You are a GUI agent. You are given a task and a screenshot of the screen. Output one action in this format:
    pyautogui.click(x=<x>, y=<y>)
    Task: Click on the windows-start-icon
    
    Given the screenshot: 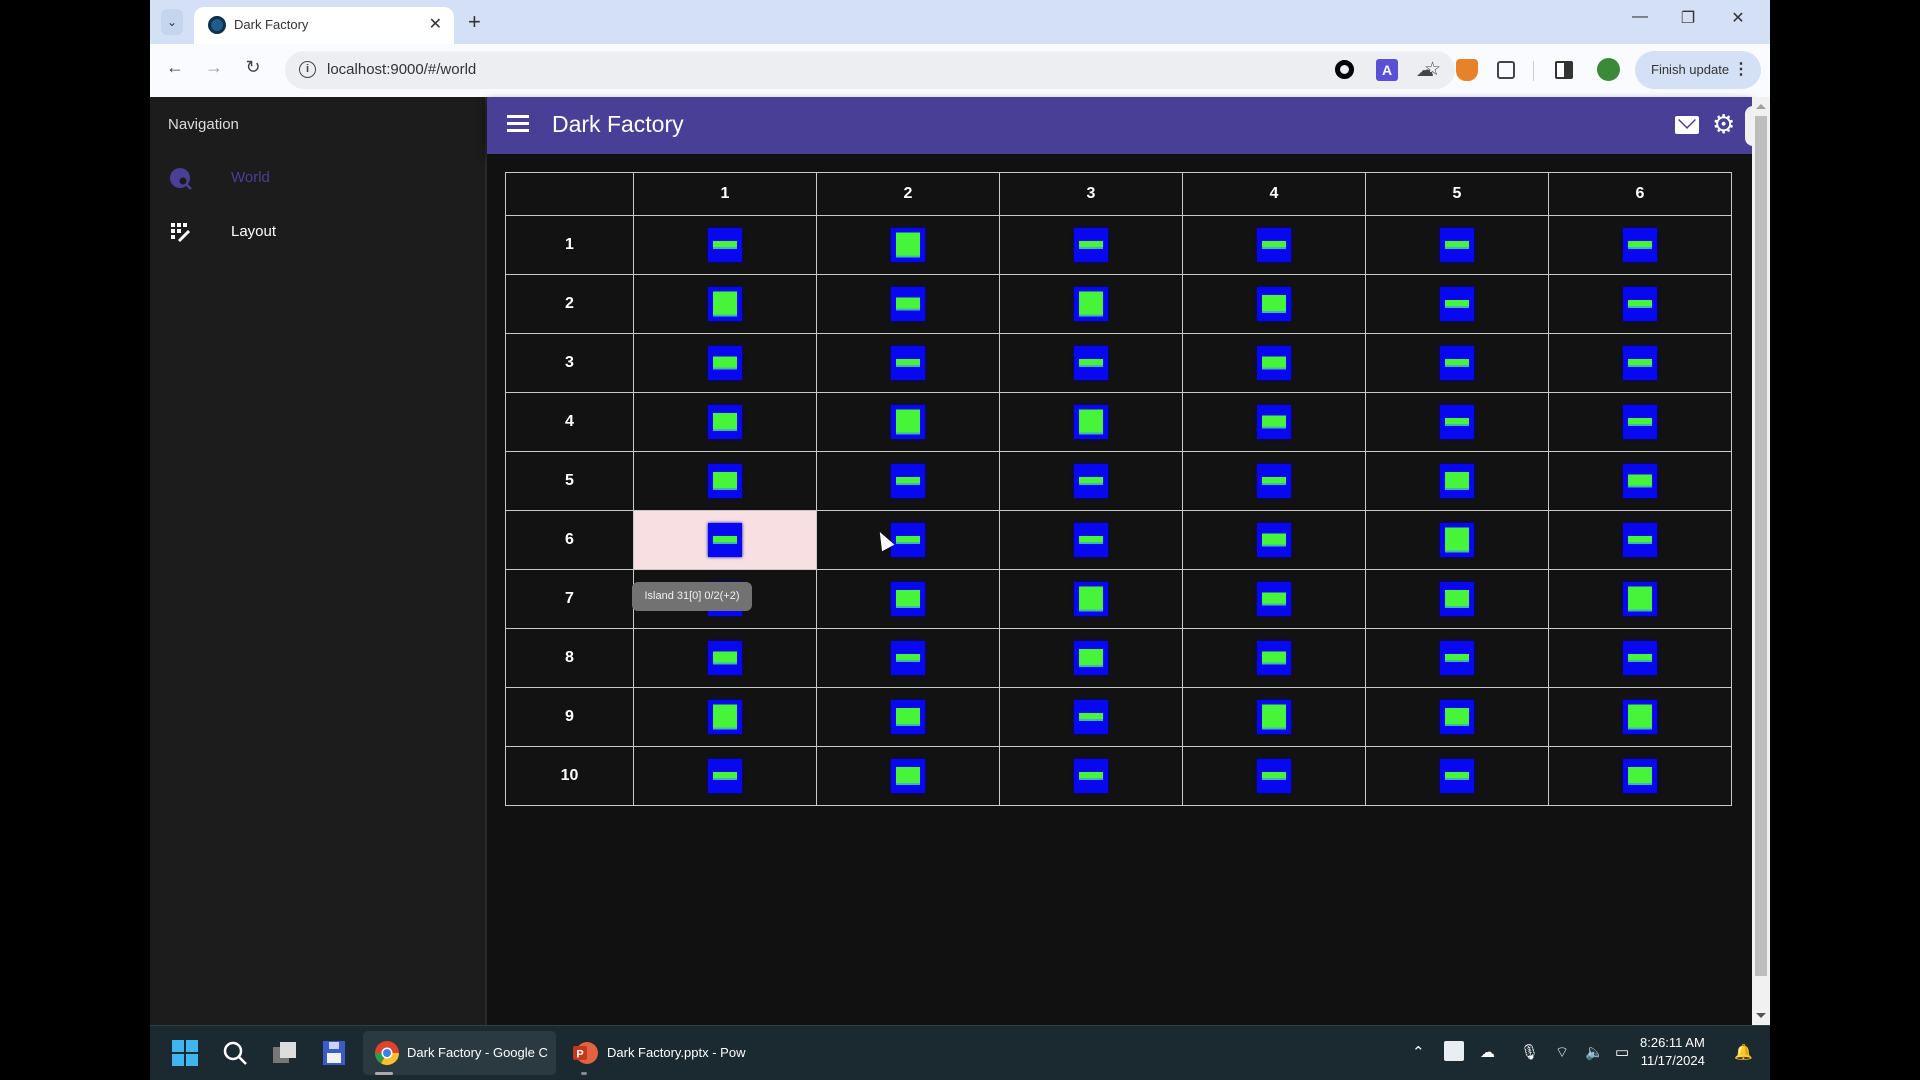 What is the action you would take?
    pyautogui.click(x=185, y=1053)
    